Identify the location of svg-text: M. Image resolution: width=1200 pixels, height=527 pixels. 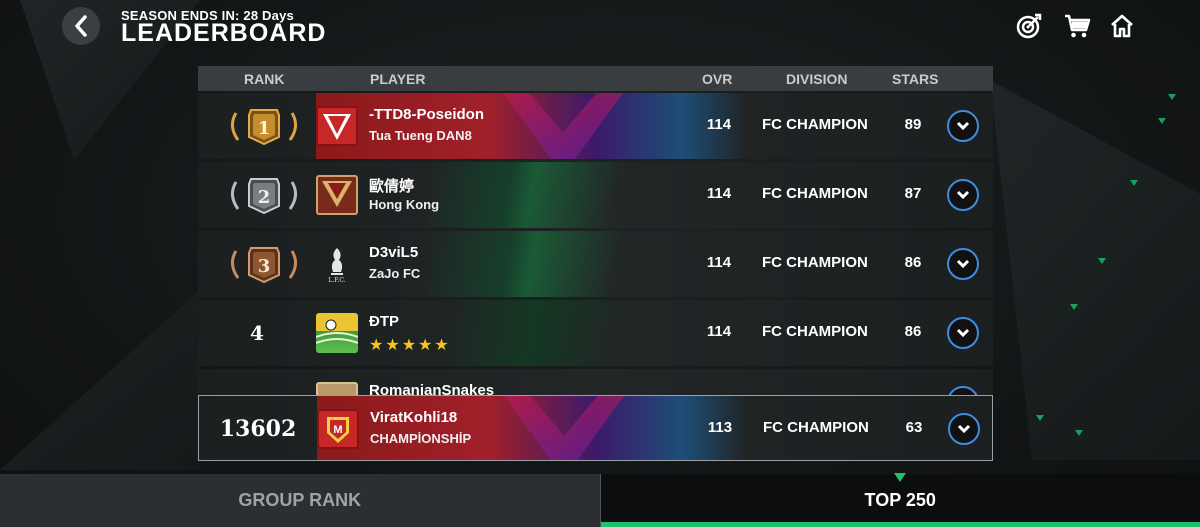
(337, 430).